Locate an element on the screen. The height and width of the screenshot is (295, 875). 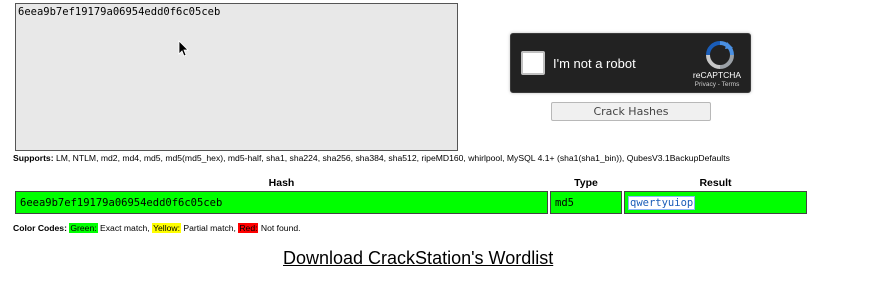
header-hash: Hash is located at coordinates (281, 182).